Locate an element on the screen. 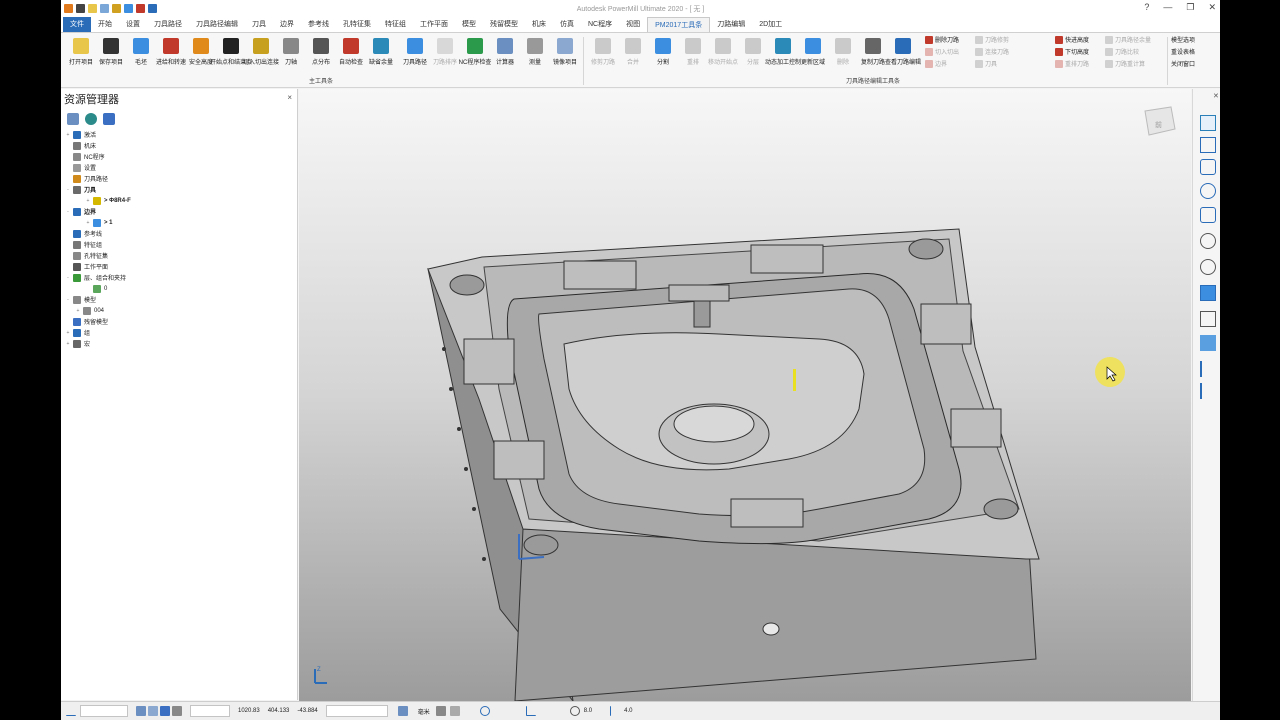 This screenshot has width=1280, height=720. tab-7: 参考线 is located at coordinates (318, 24).